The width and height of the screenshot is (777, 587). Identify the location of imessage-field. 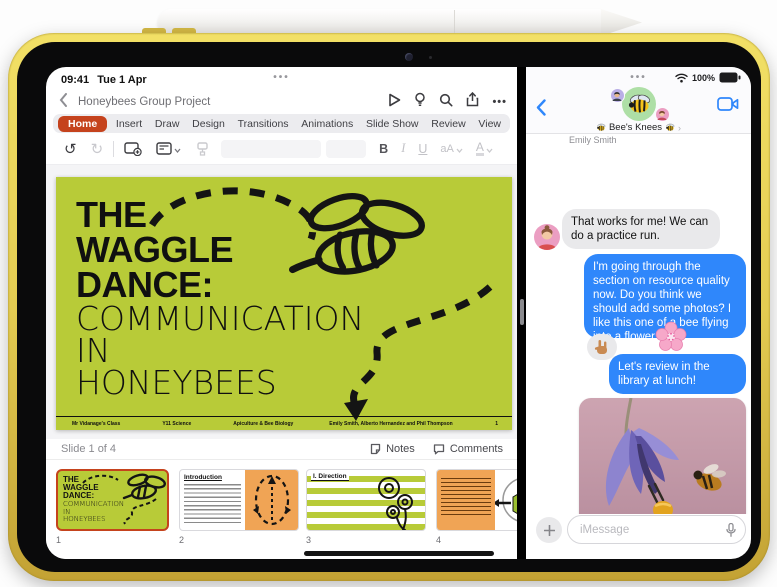
(656, 529).